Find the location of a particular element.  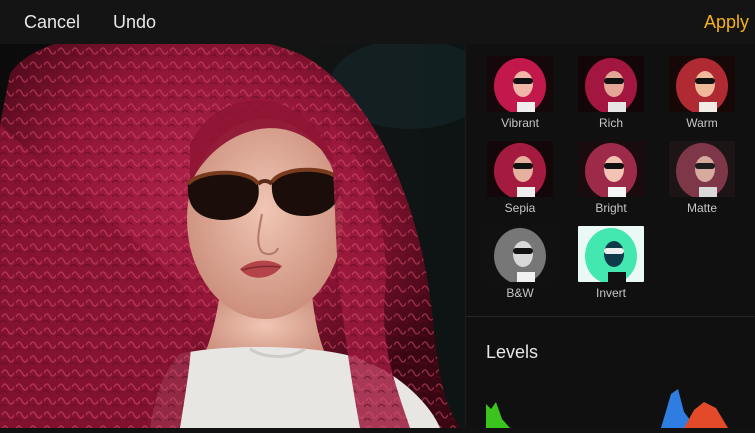

top-toolbar: Cancel Undo Apply is located at coordinates (377, 22).